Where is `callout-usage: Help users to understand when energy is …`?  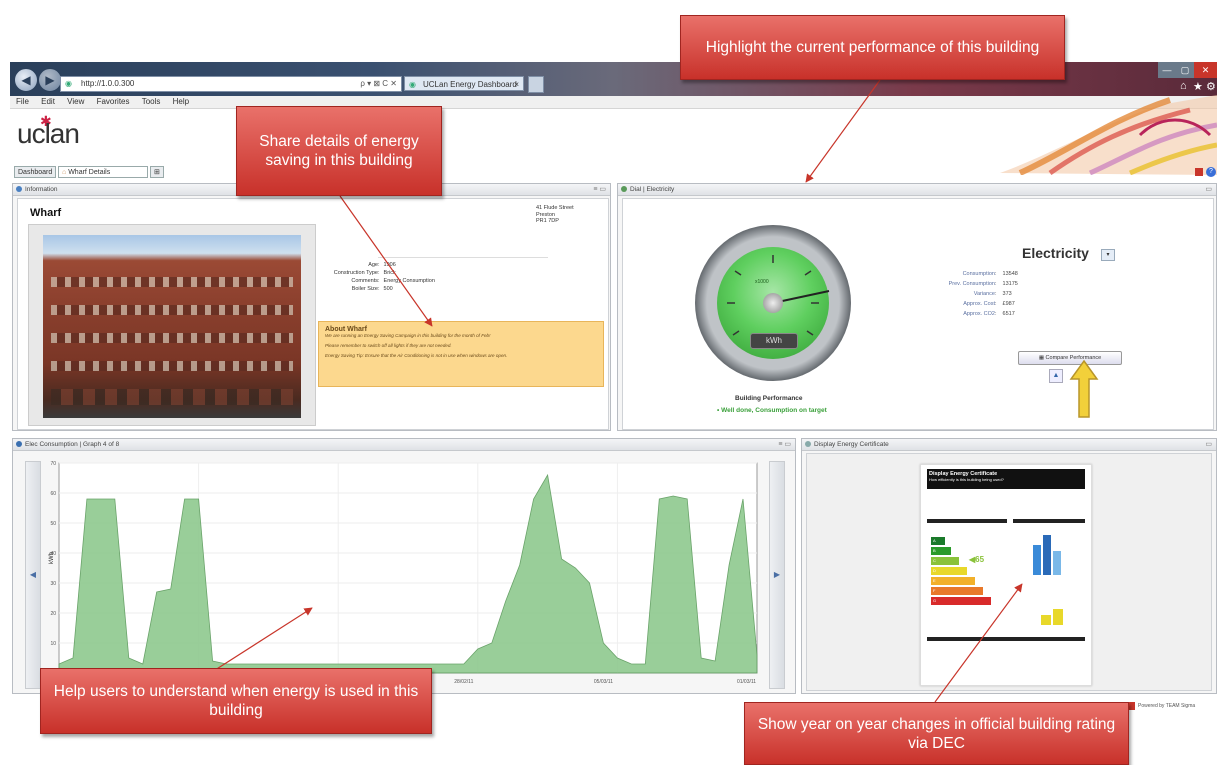 callout-usage: Help users to understand when energy is … is located at coordinates (236, 701).